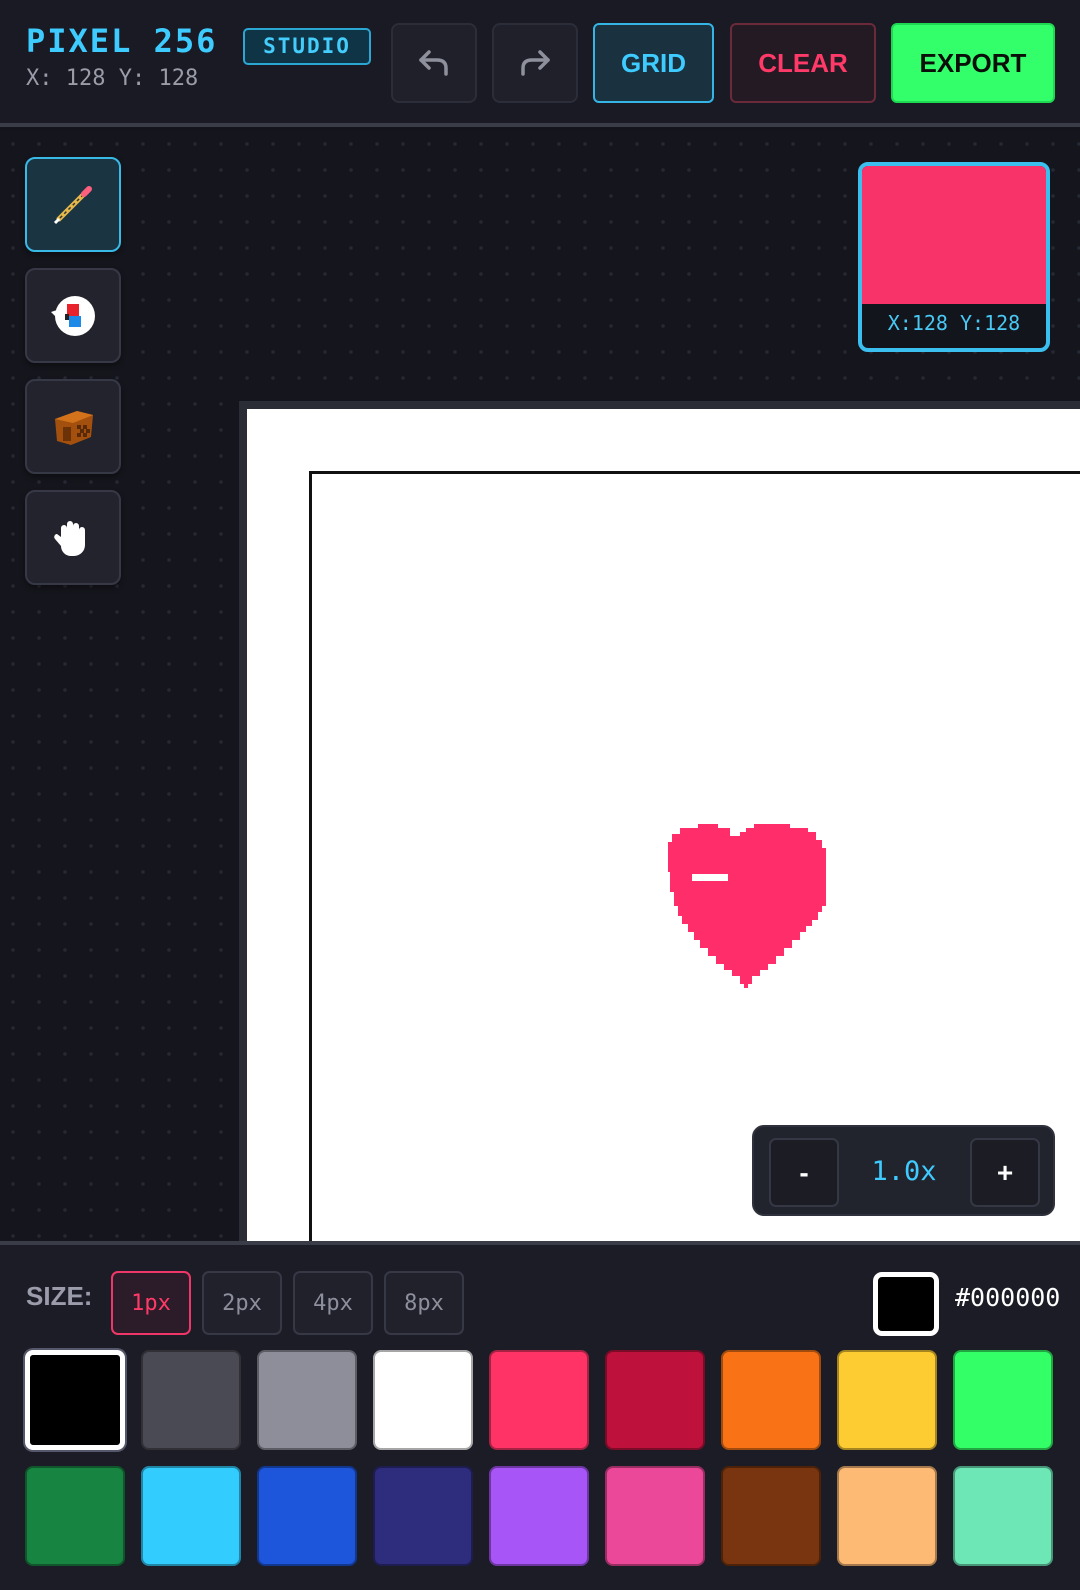 This screenshot has height=1590, width=1080. What do you see at coordinates (803, 63) in the screenshot?
I see `clear-button: CLEAR` at bounding box center [803, 63].